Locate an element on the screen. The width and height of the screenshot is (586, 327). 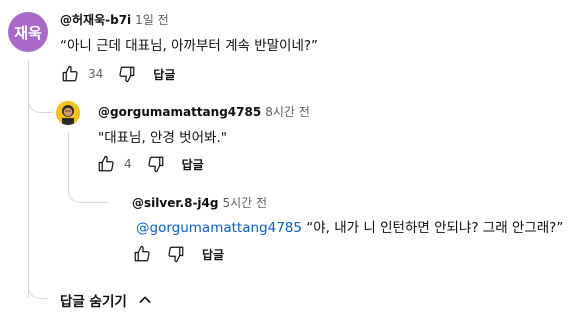
reply-text-body: “야, 내가 니 인턴하면 안되냐? 그래 안그래?” is located at coordinates (432, 228).